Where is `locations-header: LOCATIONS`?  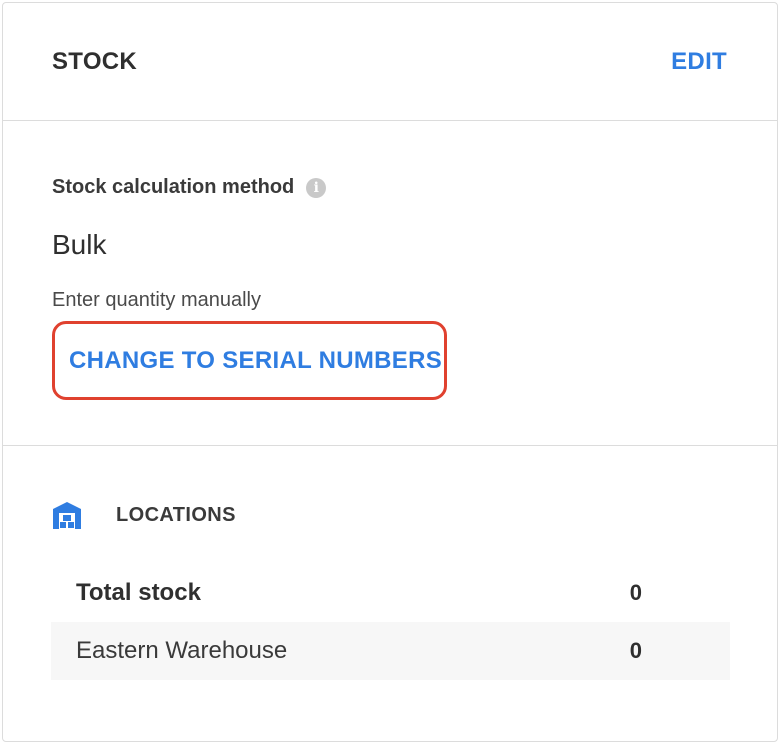
locations-header: LOCATIONS is located at coordinates (143, 515).